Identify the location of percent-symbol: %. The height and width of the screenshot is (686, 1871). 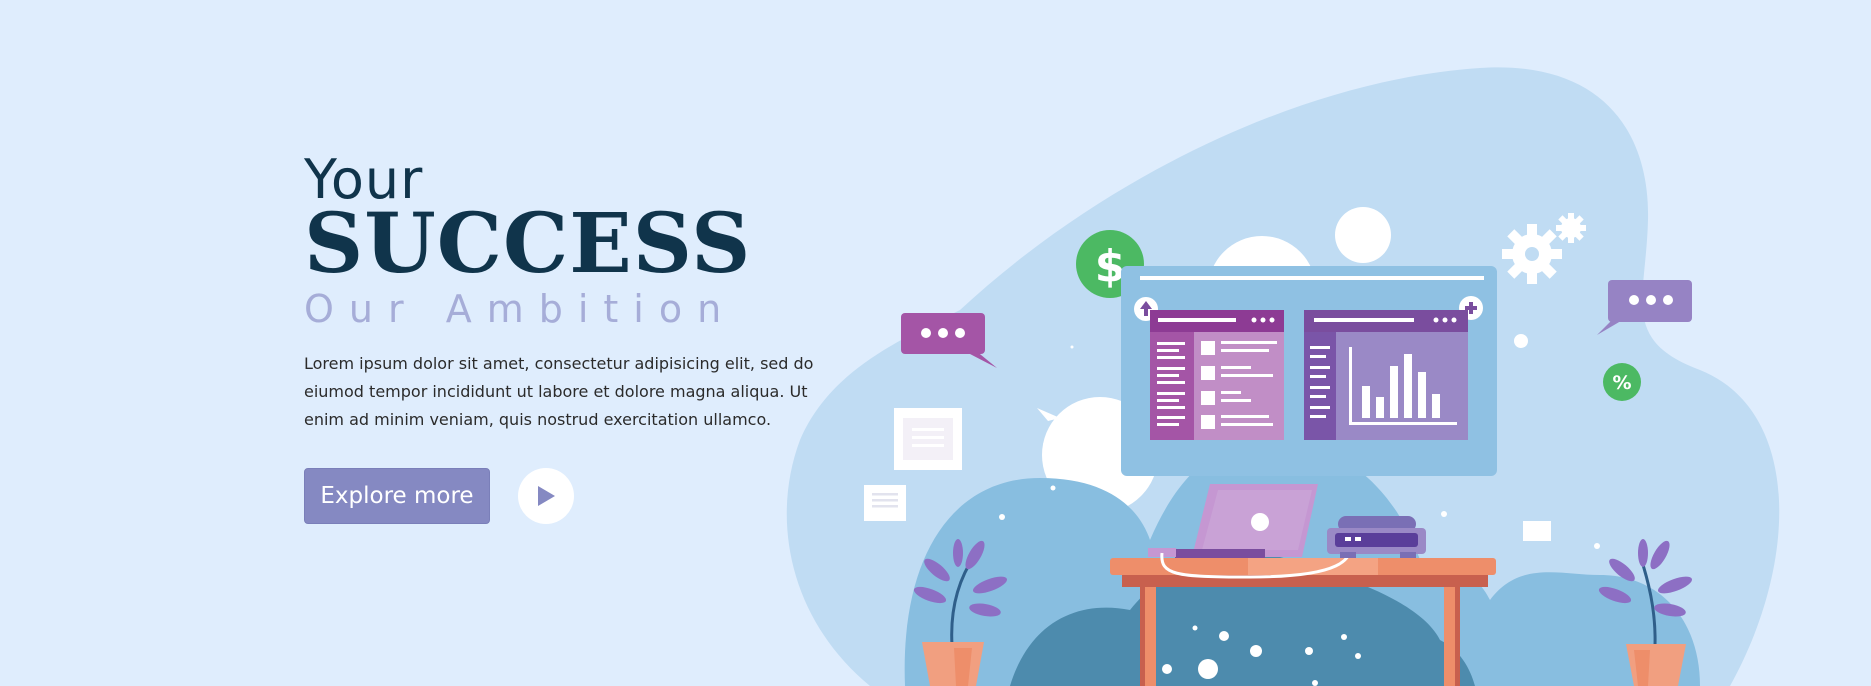
(1621, 383).